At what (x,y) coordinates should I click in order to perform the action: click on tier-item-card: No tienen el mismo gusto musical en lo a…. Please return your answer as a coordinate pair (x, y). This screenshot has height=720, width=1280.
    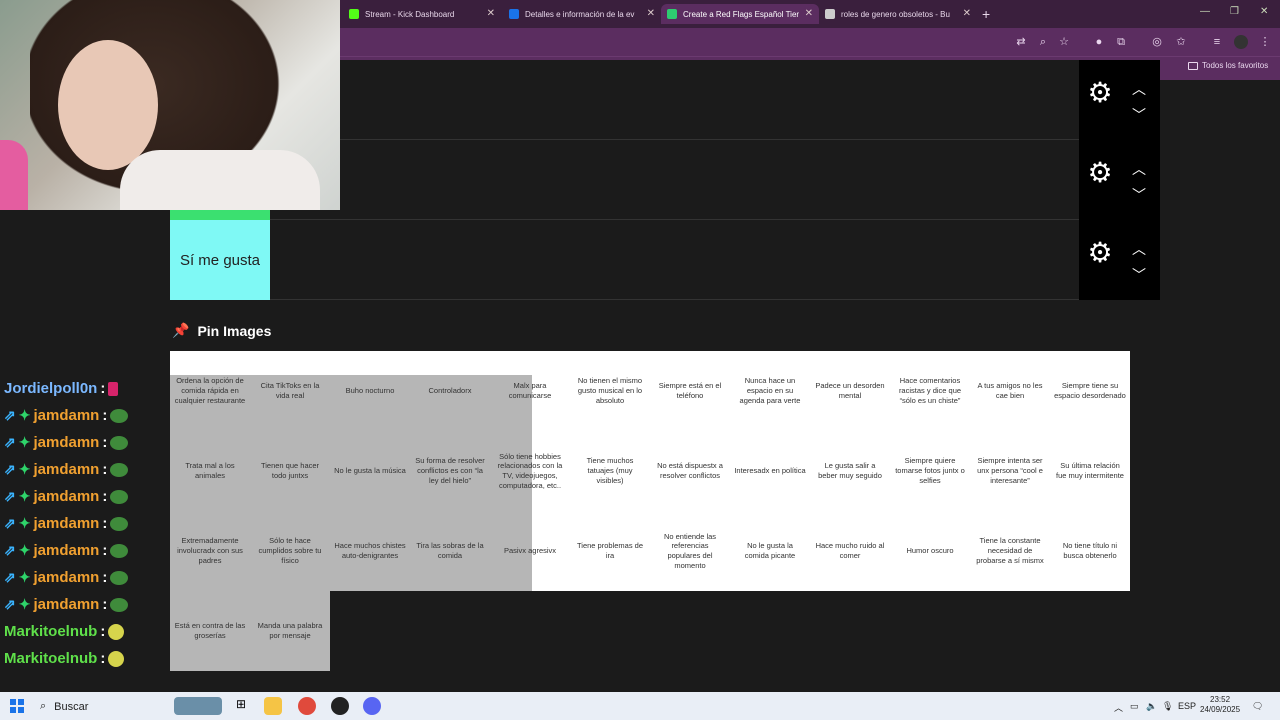
    Looking at the image, I should click on (610, 391).